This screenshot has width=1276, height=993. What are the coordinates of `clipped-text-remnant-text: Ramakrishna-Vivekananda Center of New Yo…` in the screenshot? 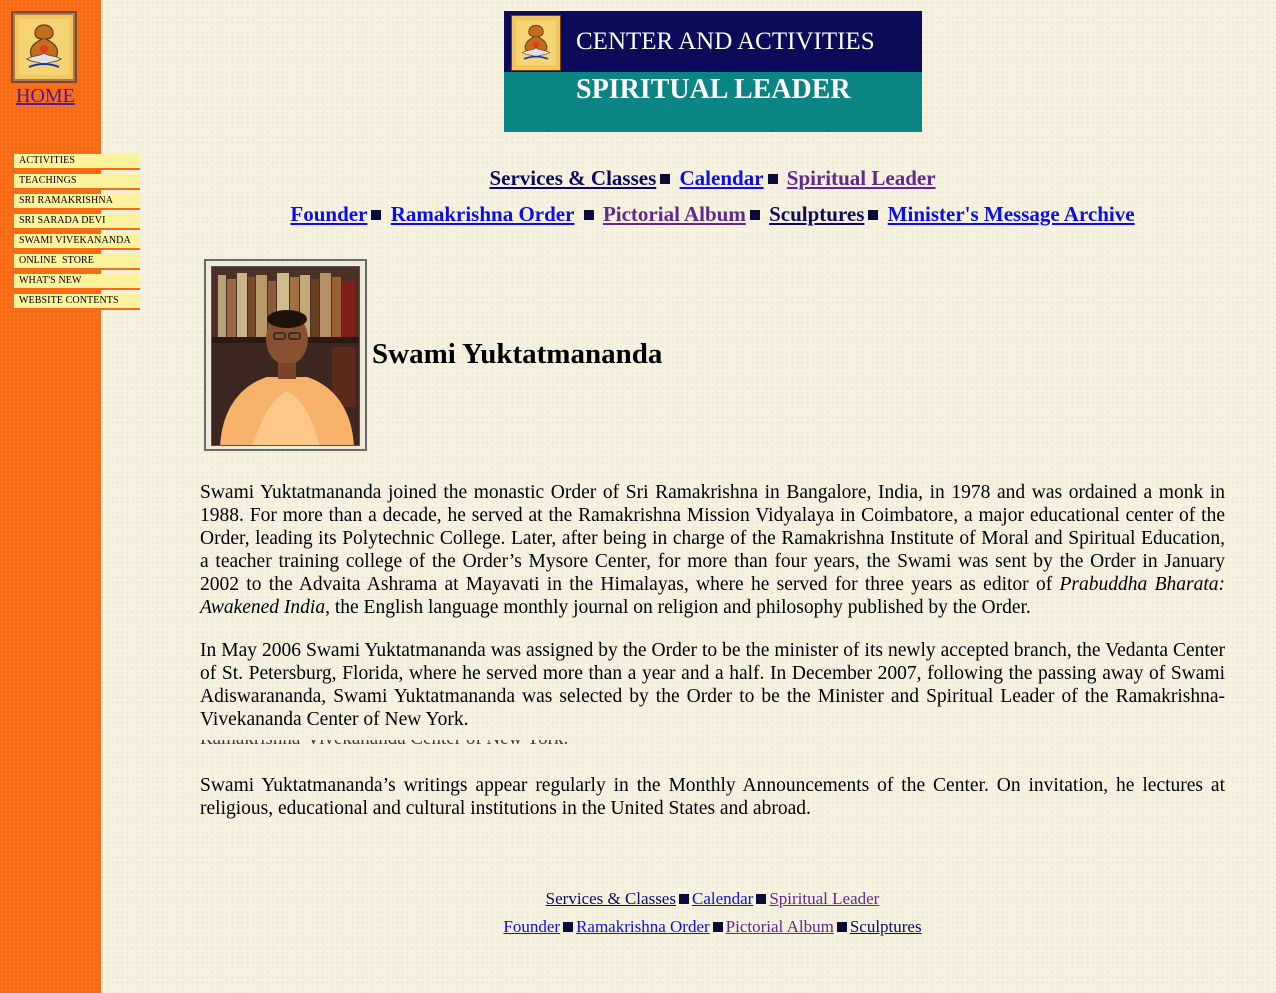 It's located at (384, 744).